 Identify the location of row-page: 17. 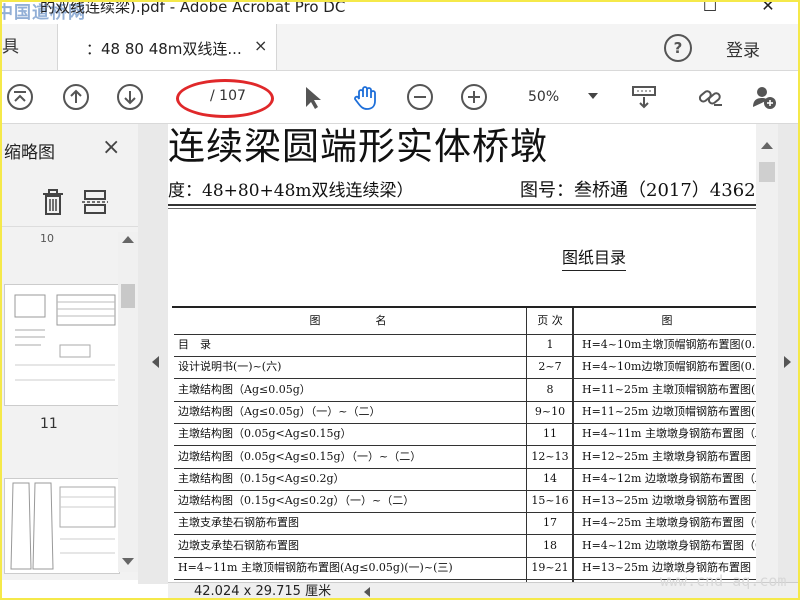
(550, 523).